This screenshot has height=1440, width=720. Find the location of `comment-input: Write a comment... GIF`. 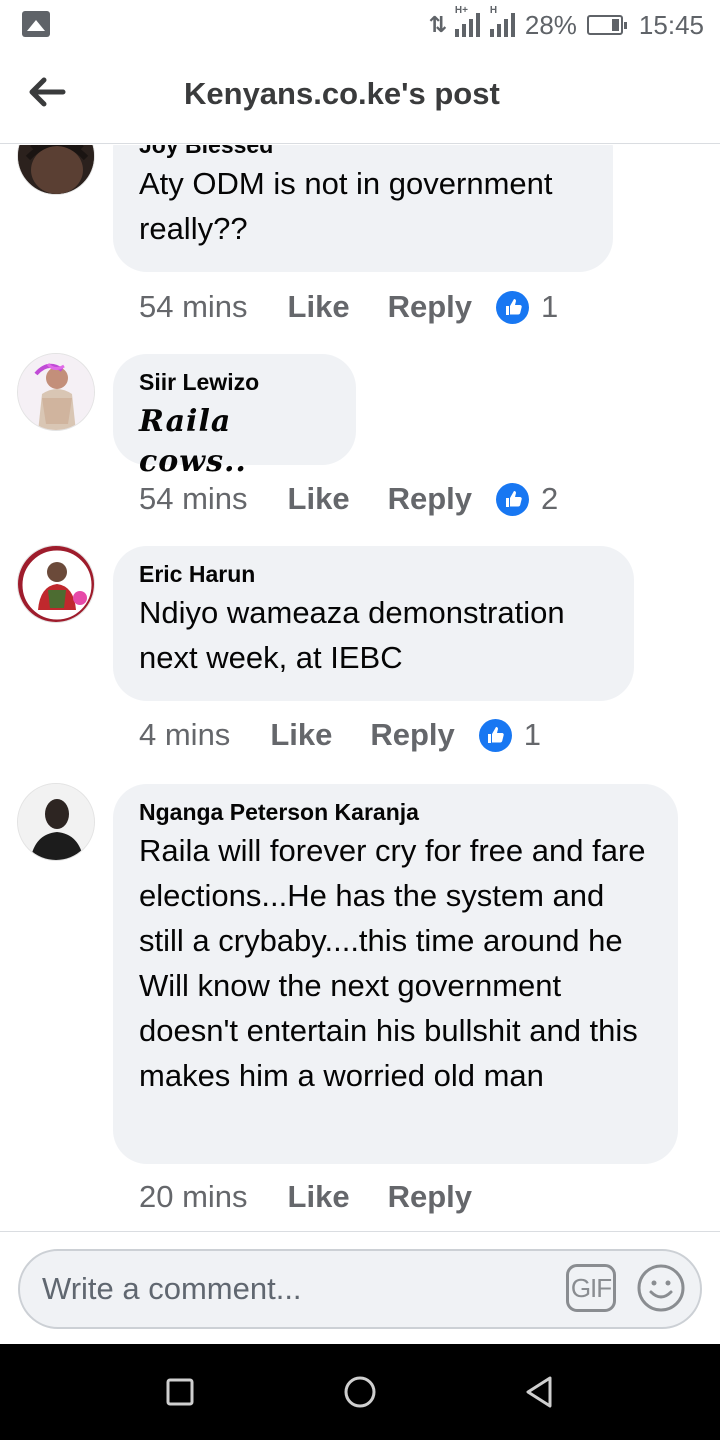

comment-input: Write a comment... GIF is located at coordinates (360, 1289).